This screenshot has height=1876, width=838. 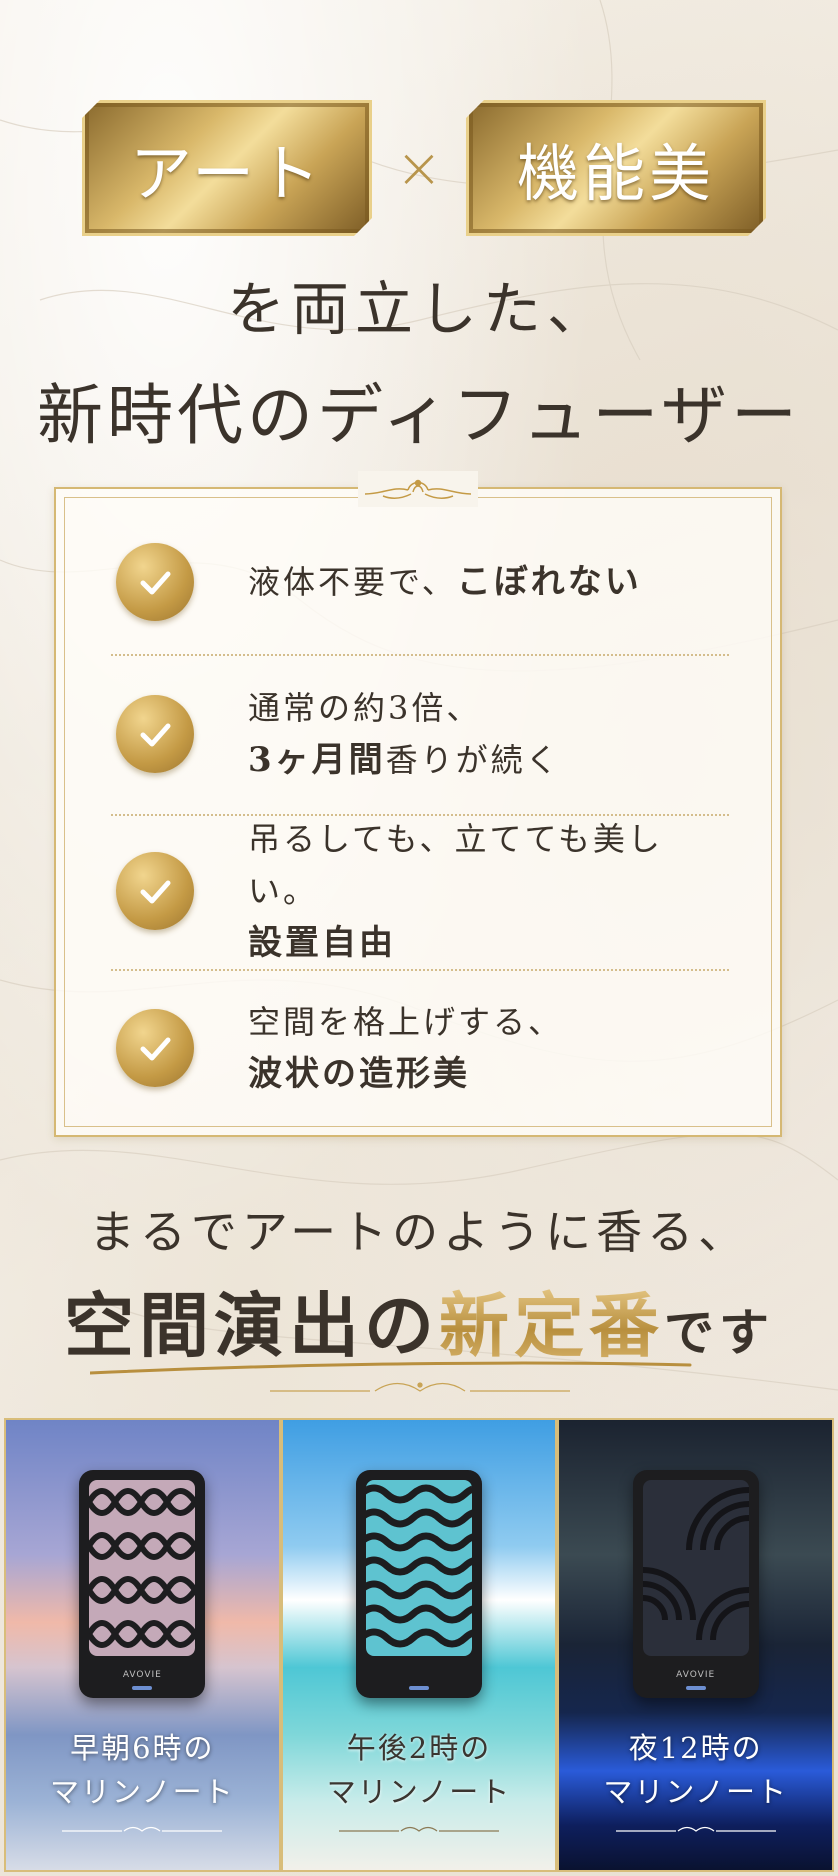 I want to click on feature-item: 空間を格上げする、 波状の造形美, so click(x=421, y=1048).